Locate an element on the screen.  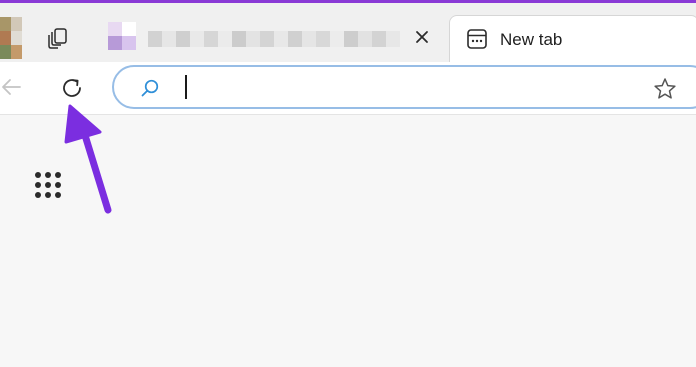
tab-title-obscured is located at coordinates (274, 39).